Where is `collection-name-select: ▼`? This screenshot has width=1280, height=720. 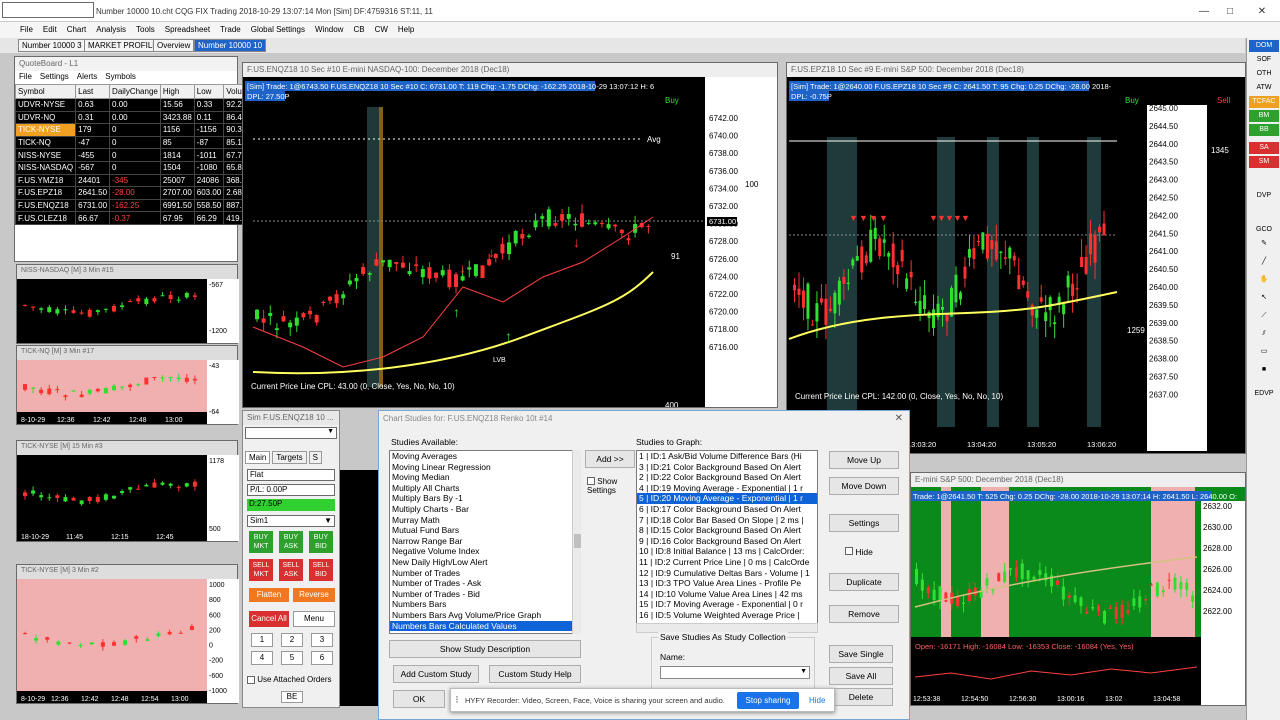
collection-name-select: ▼ is located at coordinates (735, 672).